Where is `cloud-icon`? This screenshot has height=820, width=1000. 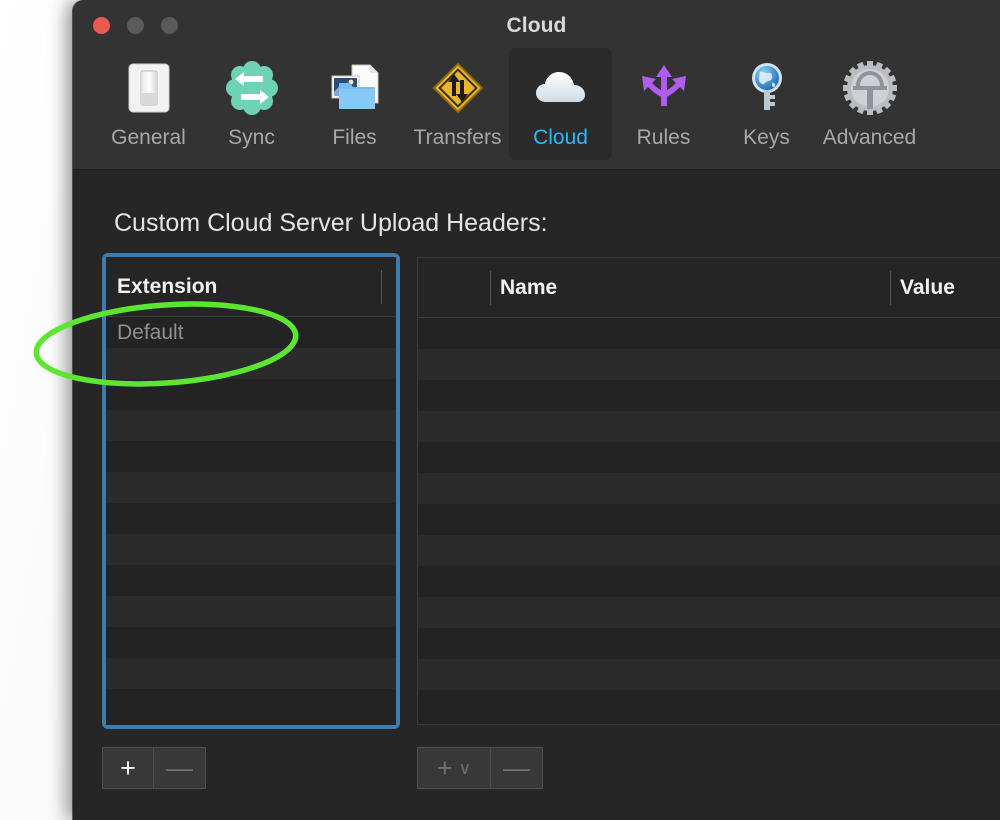
cloud-icon is located at coordinates (561, 88).